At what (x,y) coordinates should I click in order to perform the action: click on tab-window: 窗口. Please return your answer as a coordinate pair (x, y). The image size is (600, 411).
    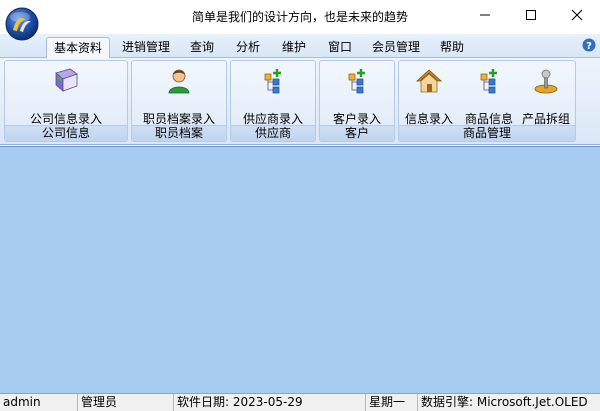
    Looking at the image, I should click on (340, 47).